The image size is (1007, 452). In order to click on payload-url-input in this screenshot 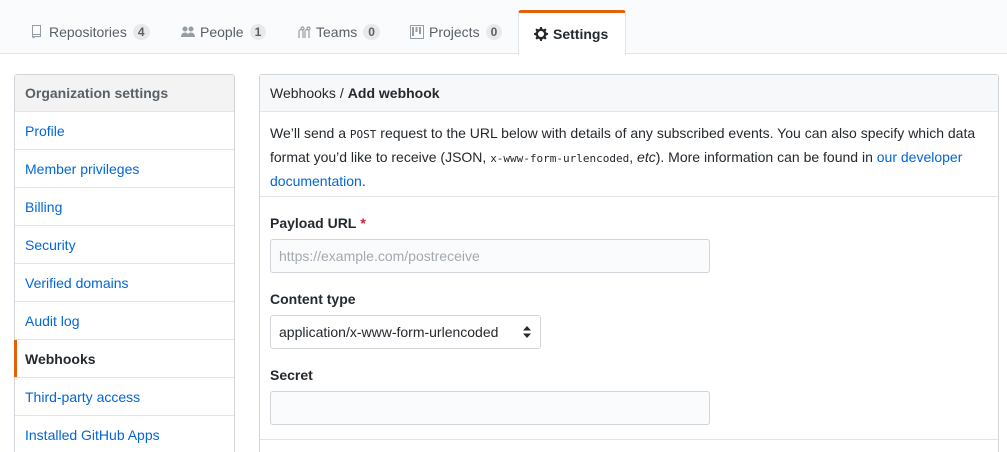, I will do `click(490, 256)`.